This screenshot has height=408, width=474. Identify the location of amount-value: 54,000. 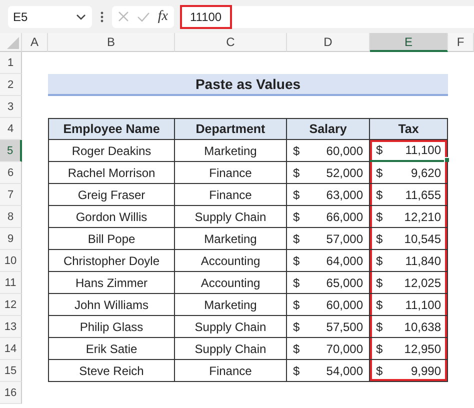
(344, 371).